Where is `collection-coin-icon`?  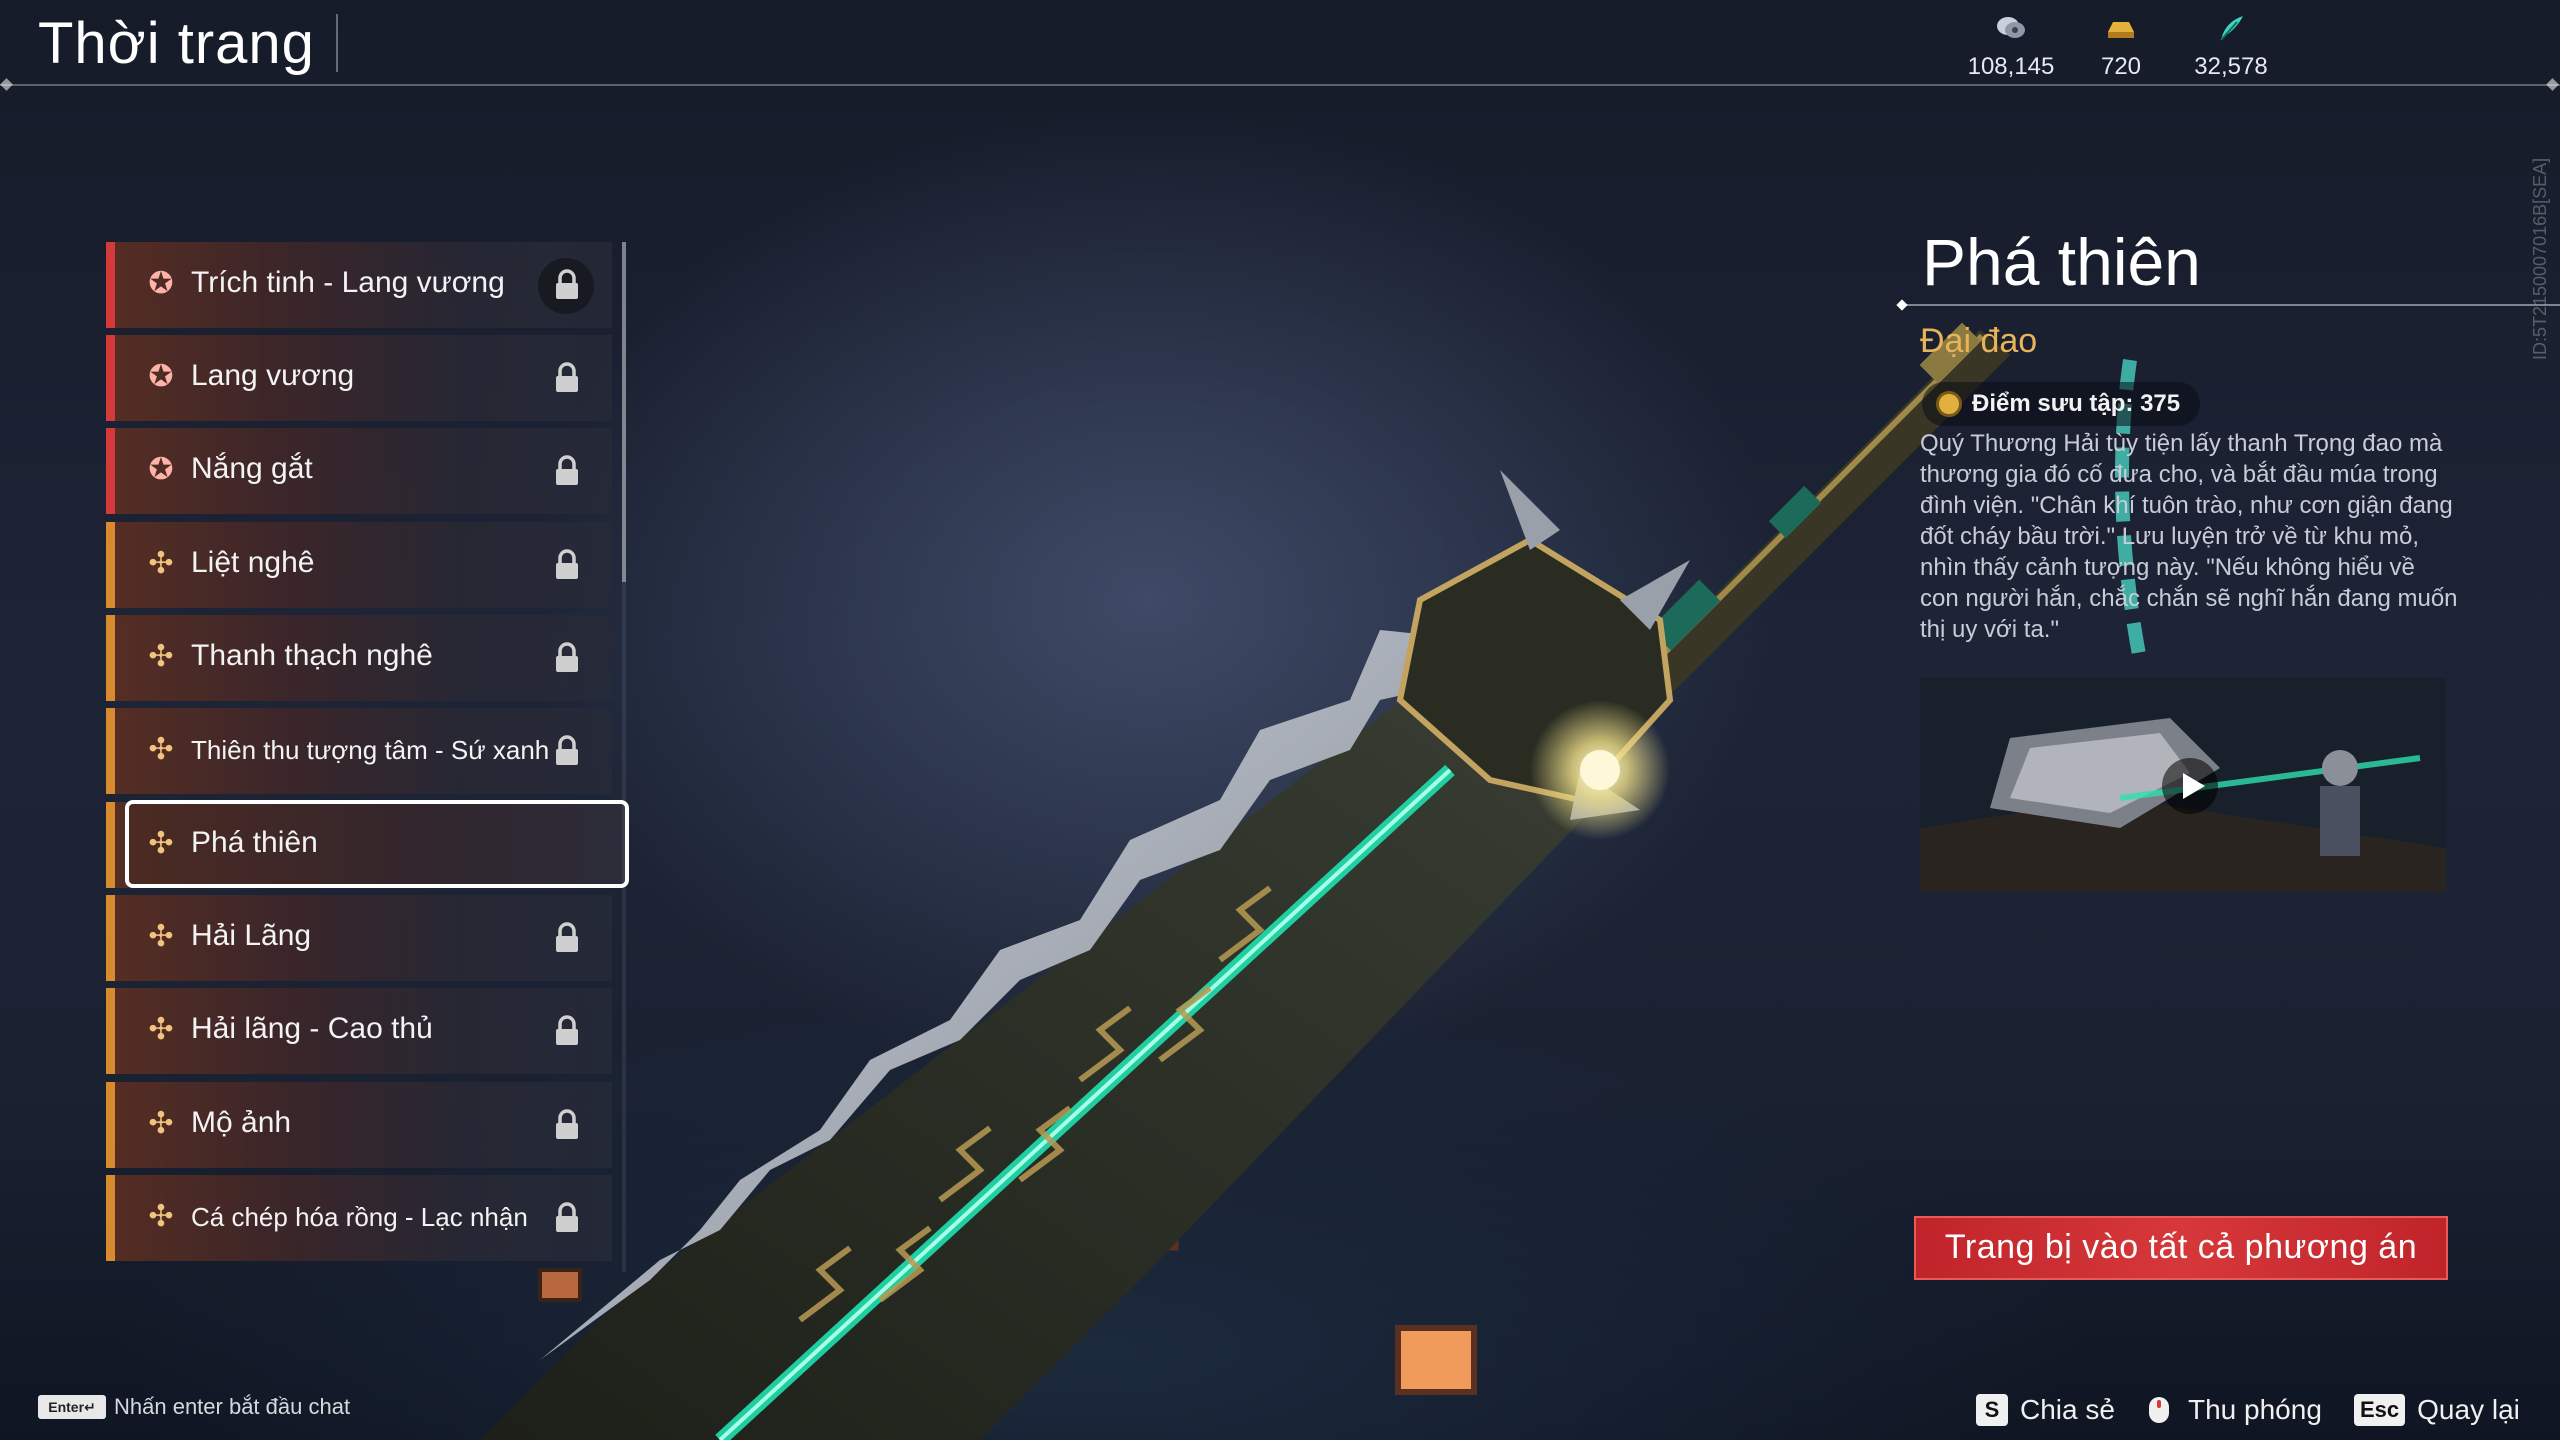
collection-coin-icon is located at coordinates (1949, 404).